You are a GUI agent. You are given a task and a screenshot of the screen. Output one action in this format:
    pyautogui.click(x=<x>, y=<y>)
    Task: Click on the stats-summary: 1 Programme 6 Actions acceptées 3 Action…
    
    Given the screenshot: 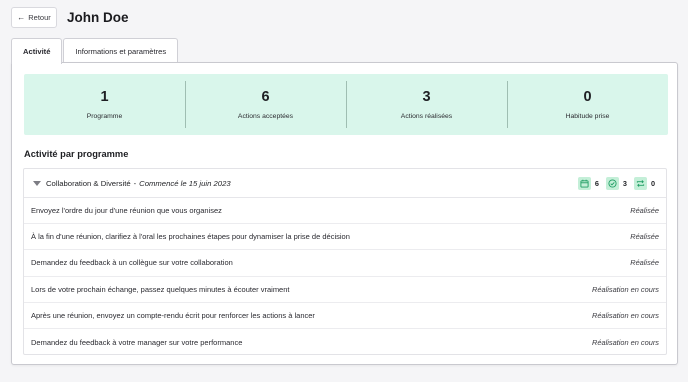 What is the action you would take?
    pyautogui.click(x=346, y=104)
    